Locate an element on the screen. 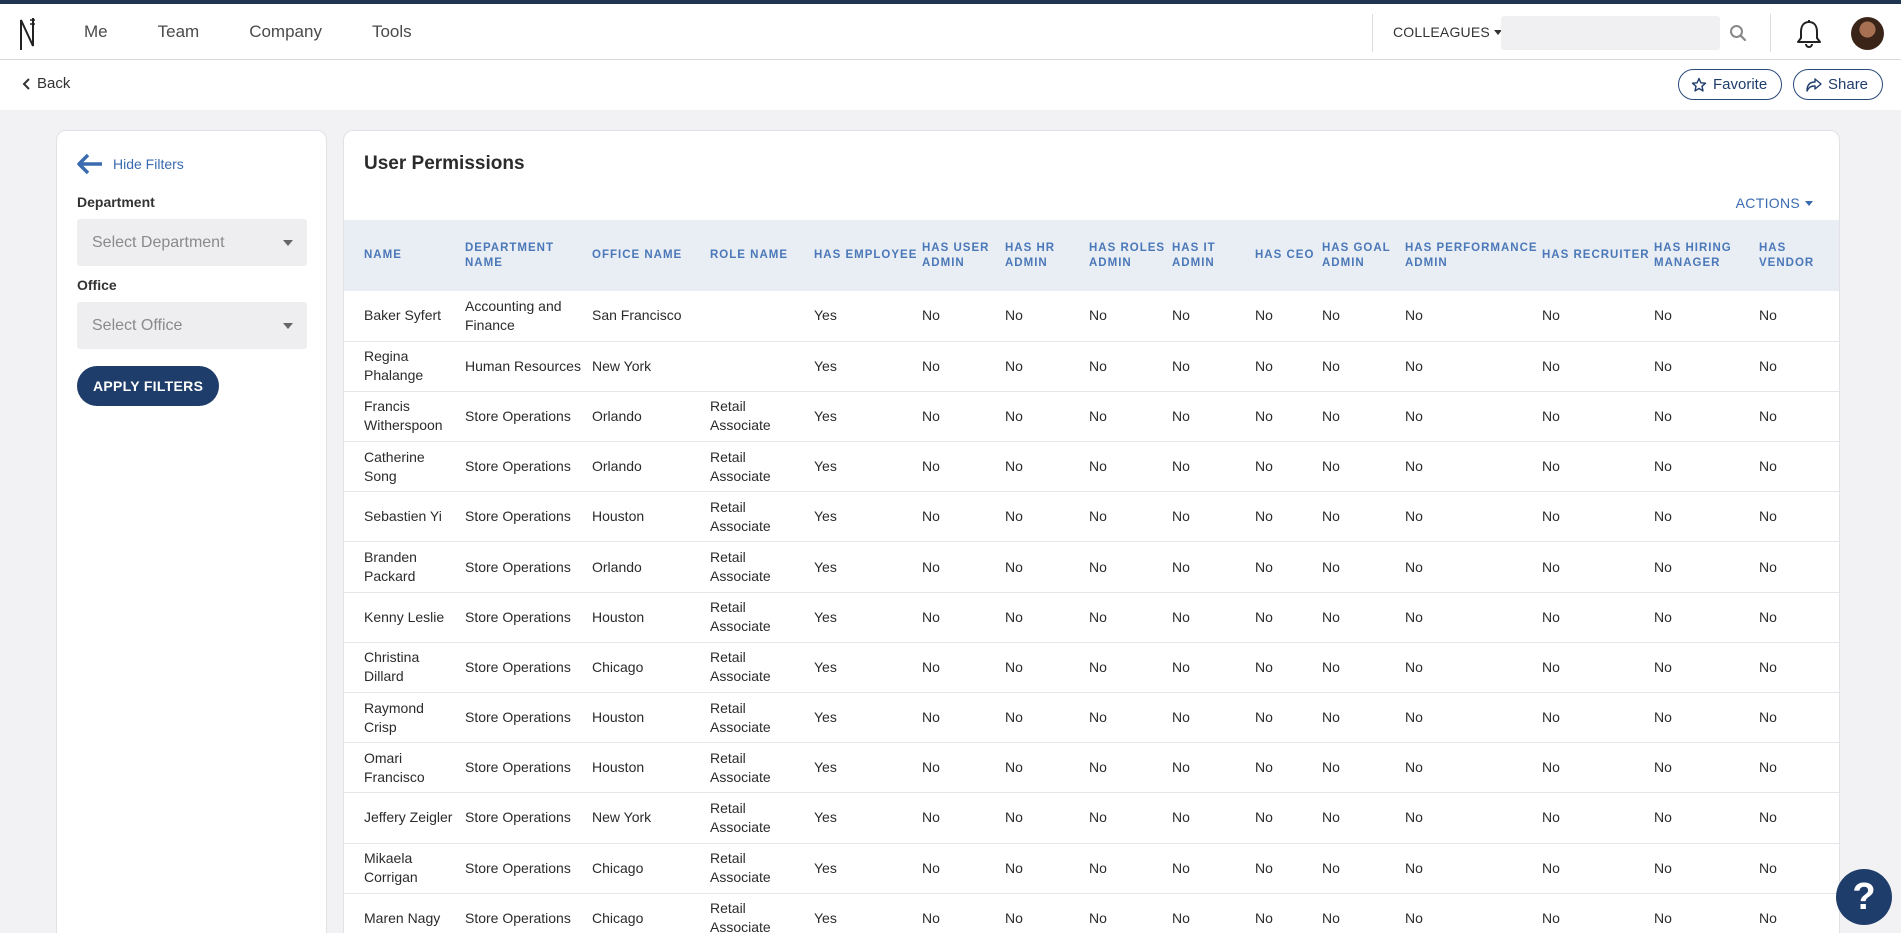 The width and height of the screenshot is (1901, 933). nav-item-team: Team is located at coordinates (179, 32).